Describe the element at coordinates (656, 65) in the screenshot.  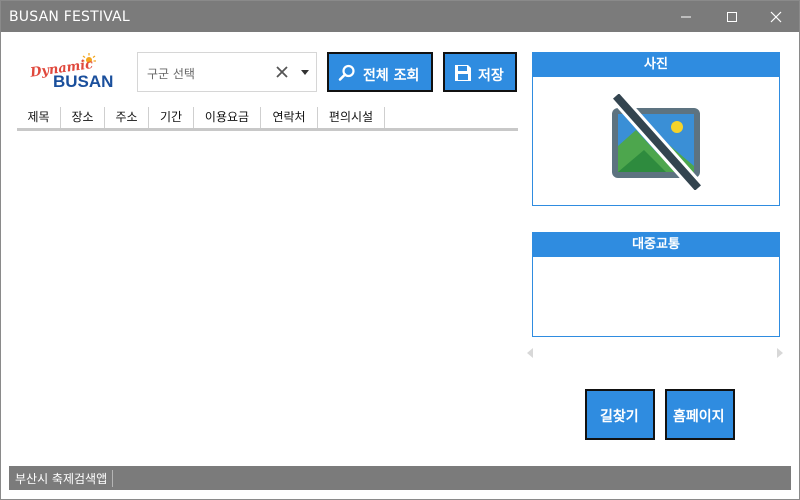
I see `photo-panel-title: 사진` at that location.